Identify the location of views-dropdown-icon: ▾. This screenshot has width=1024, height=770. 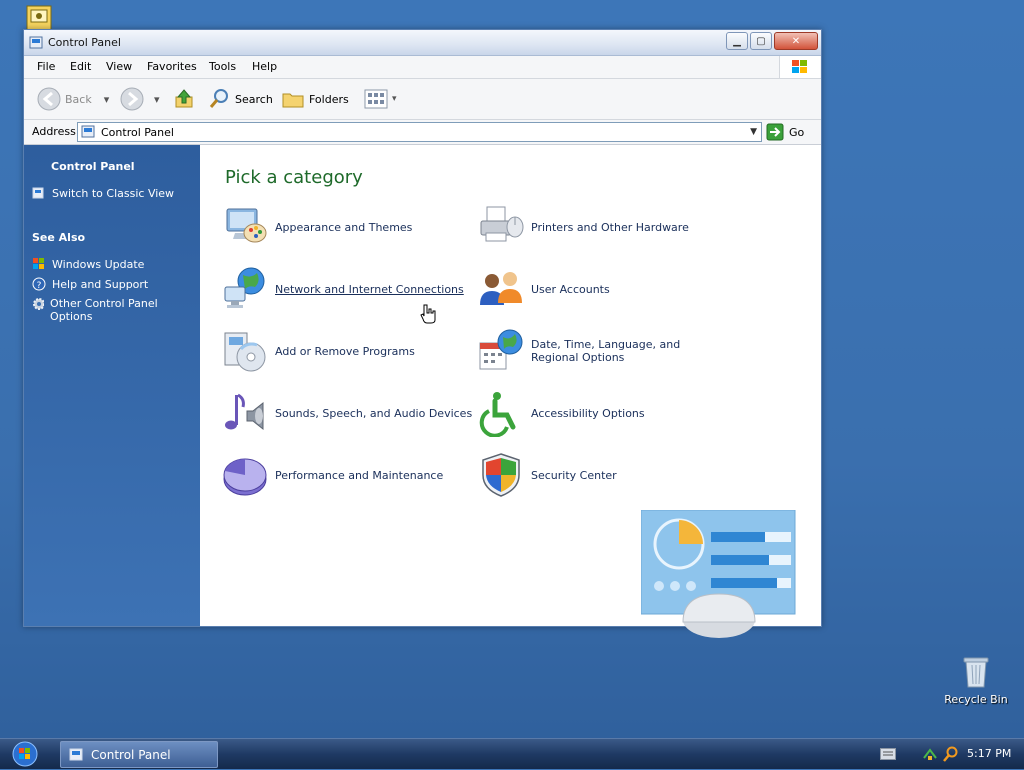
(394, 99).